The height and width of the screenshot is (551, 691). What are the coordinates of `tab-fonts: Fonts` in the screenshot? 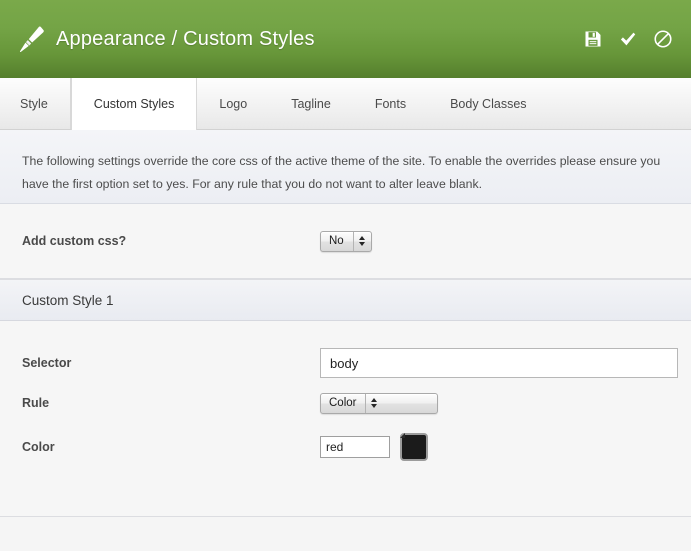 It's located at (390, 103).